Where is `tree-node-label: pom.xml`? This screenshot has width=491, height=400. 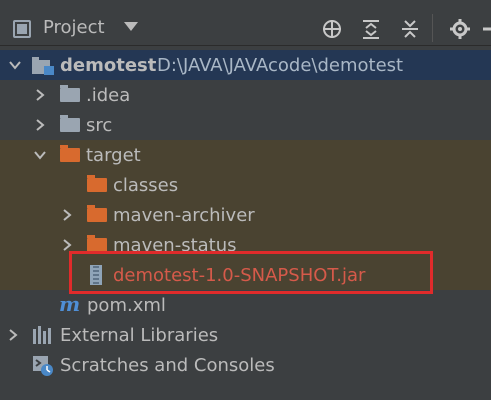
tree-node-label: pom.xml is located at coordinates (126, 305).